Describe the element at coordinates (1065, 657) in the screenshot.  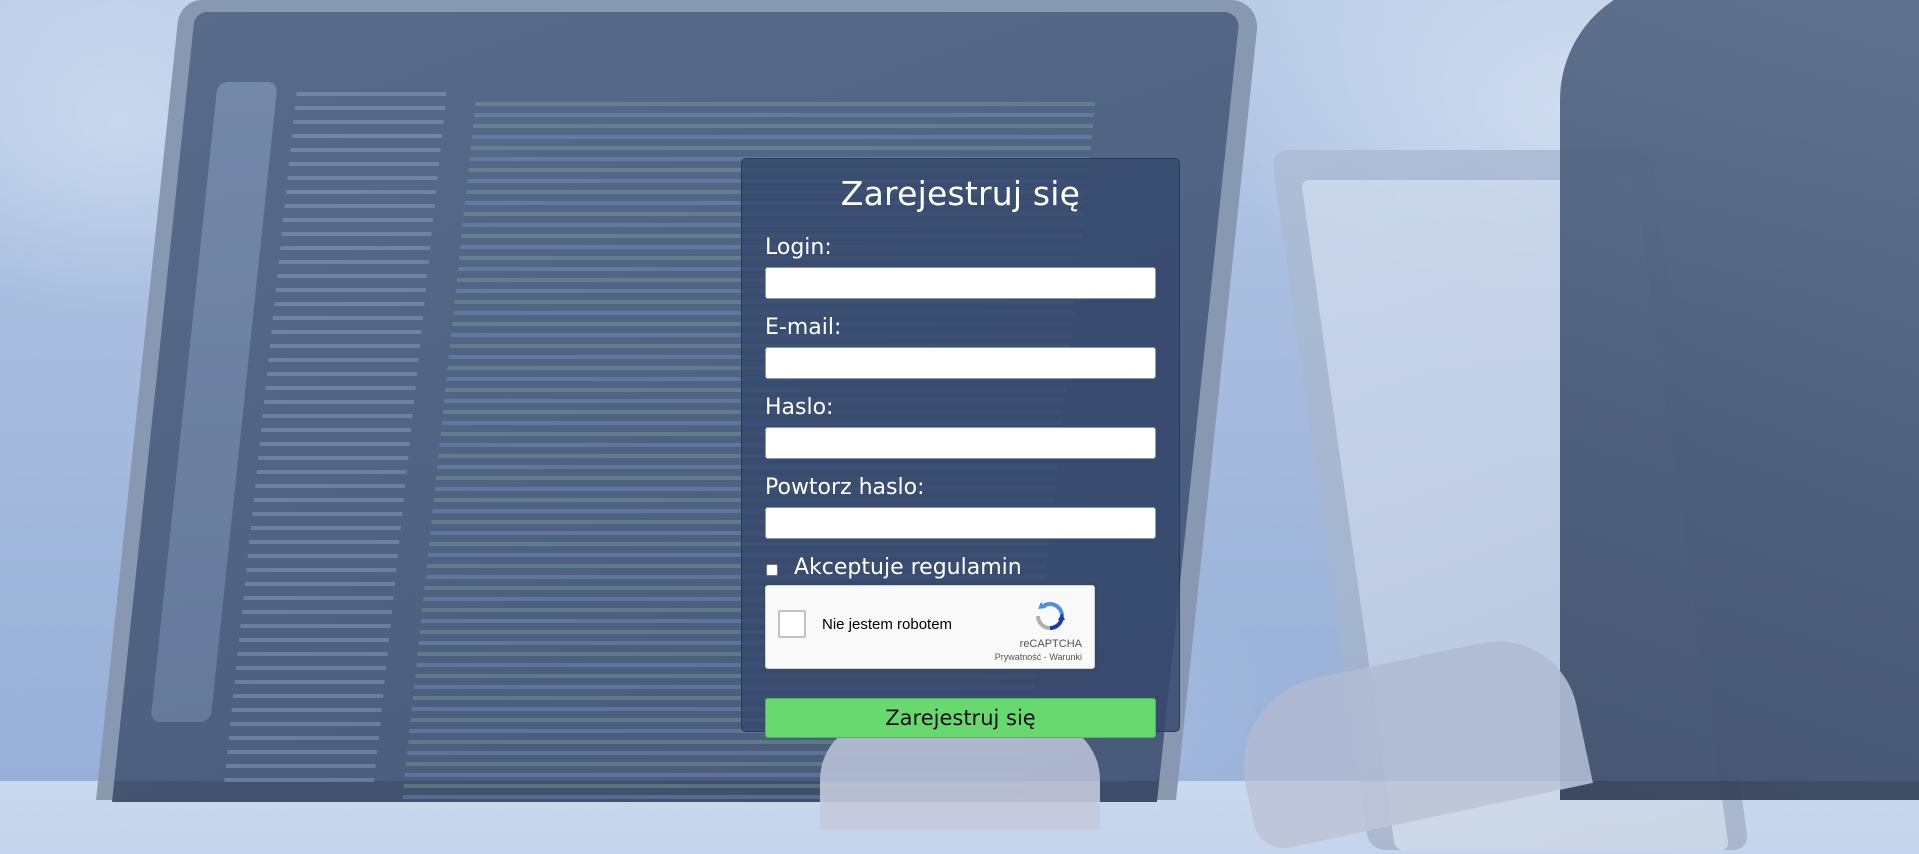
I see `recaptcha-terms-link: Warunki` at that location.